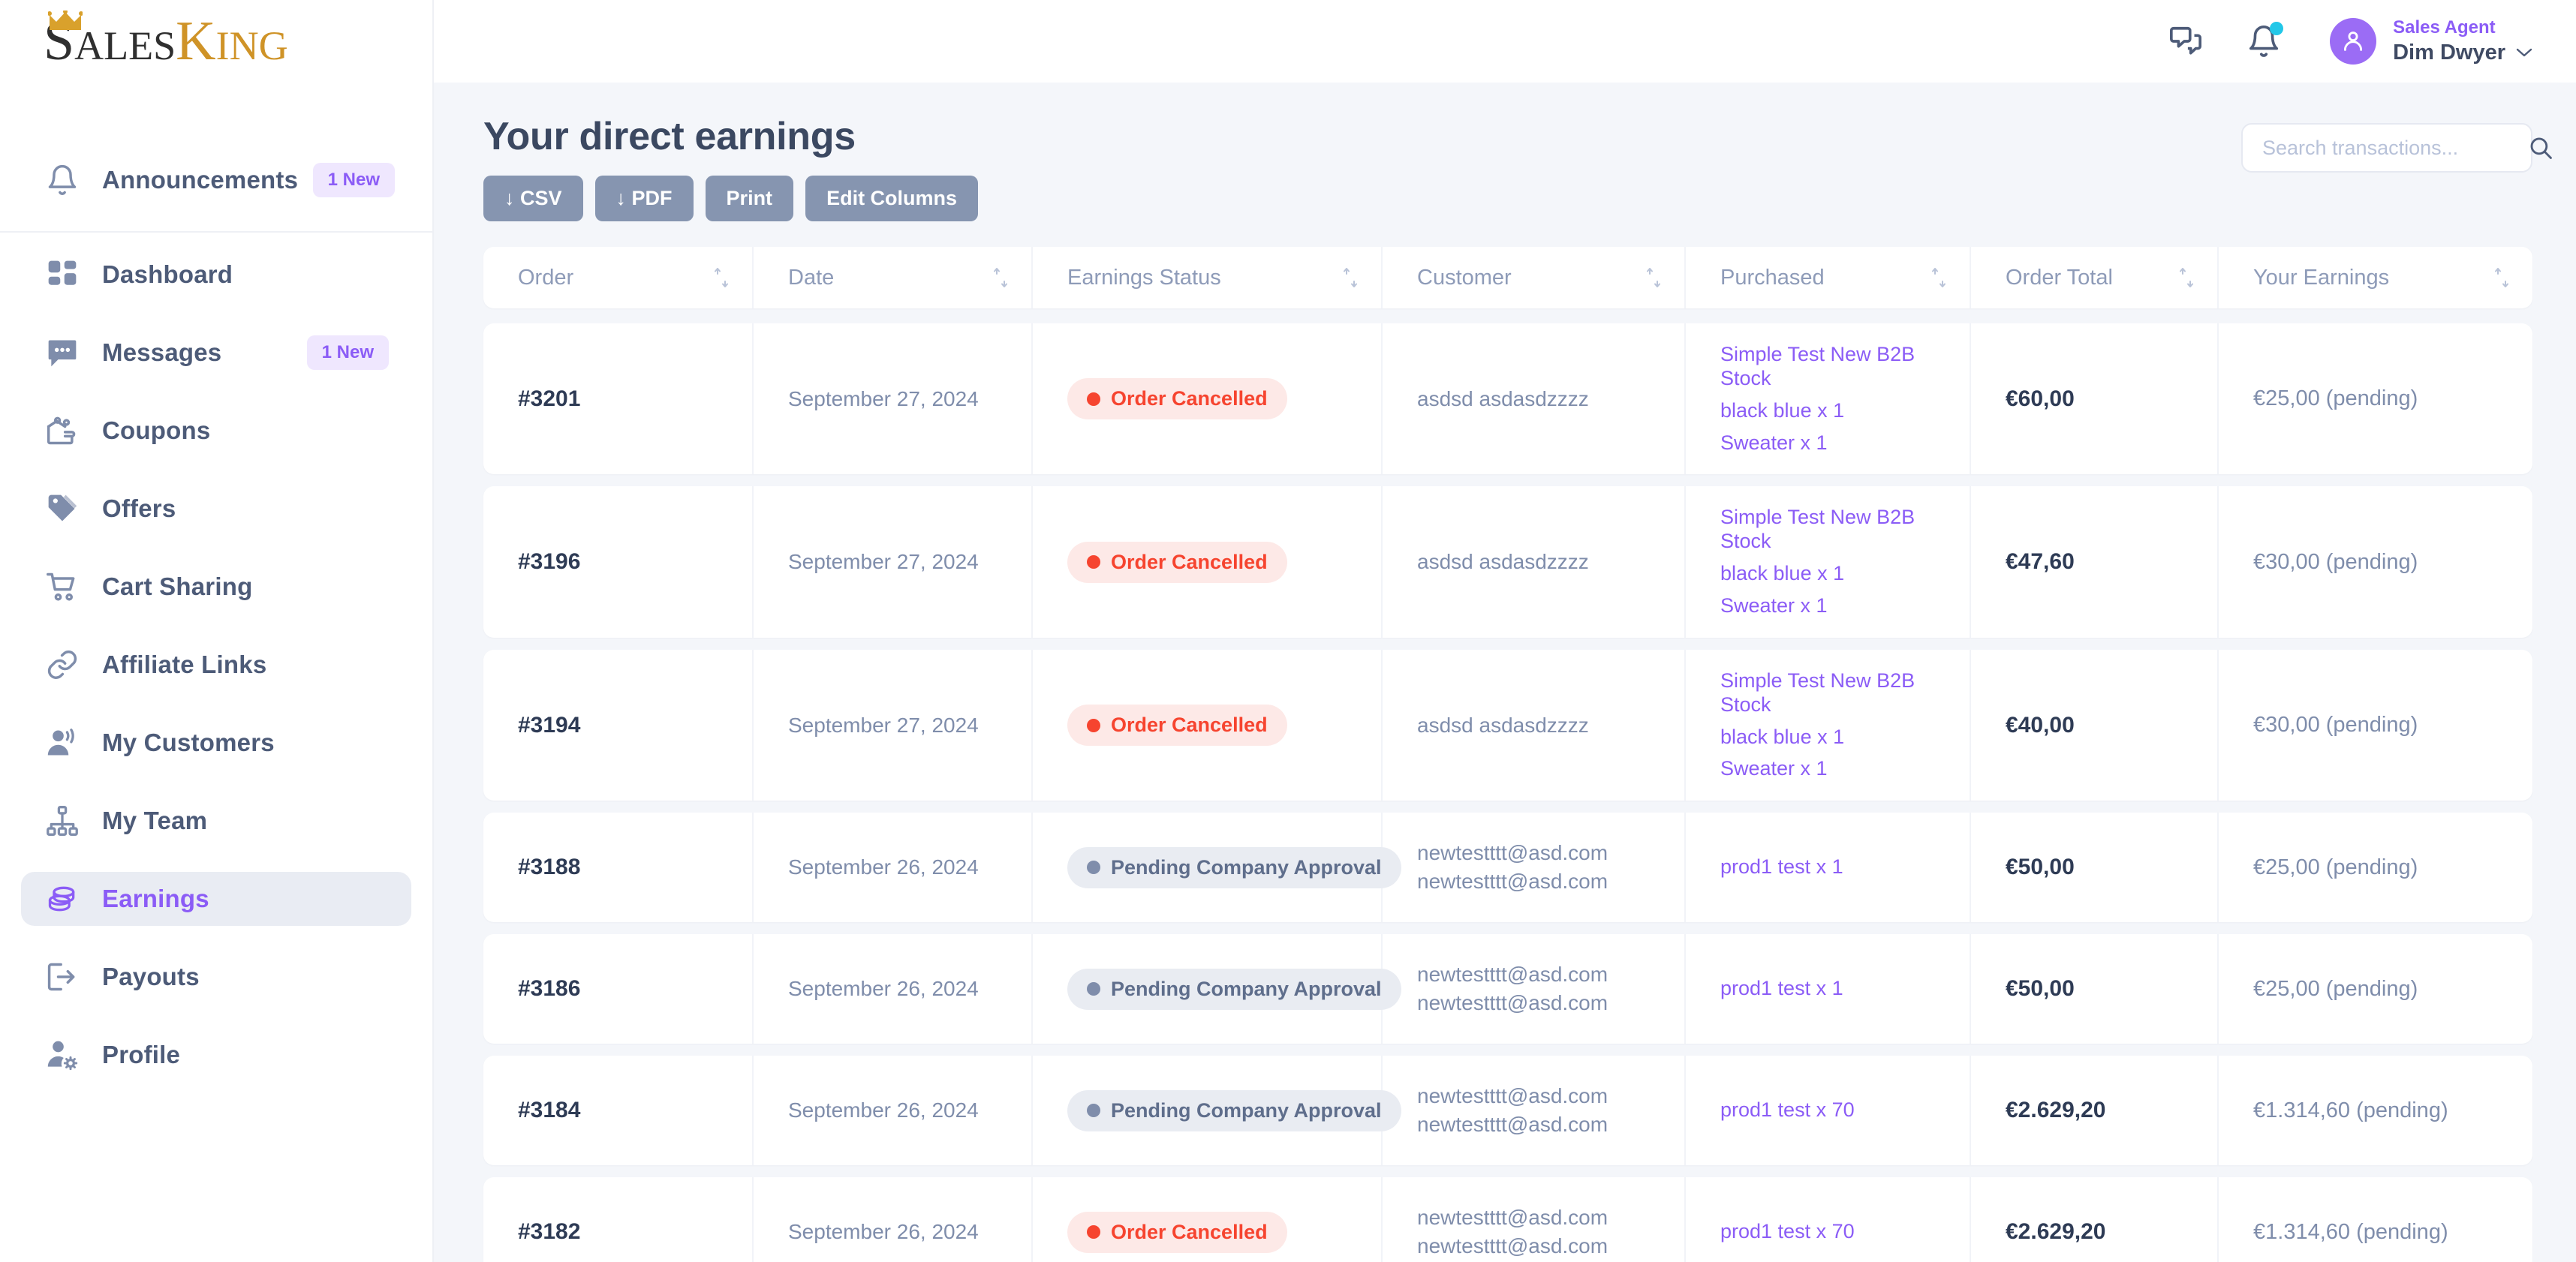  What do you see at coordinates (883, 725) in the screenshot?
I see `order-date: September 27, 2024` at bounding box center [883, 725].